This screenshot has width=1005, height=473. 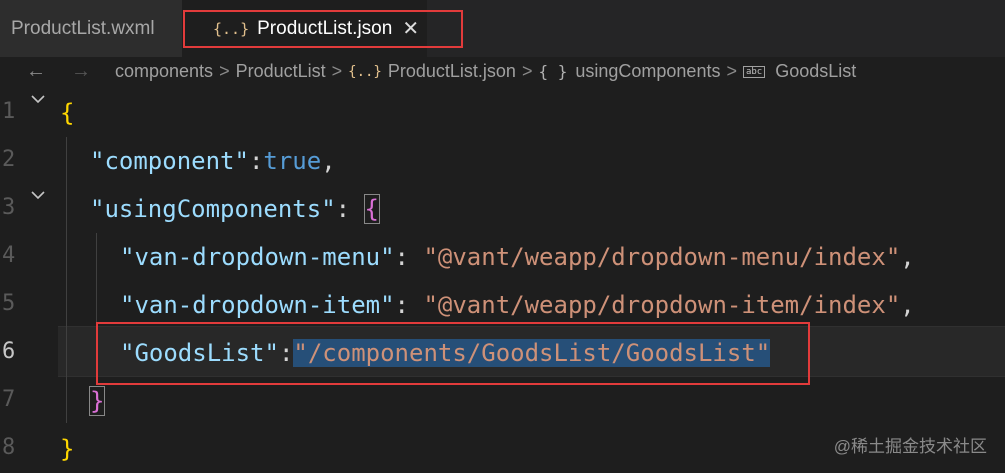 I want to click on breadcrumb-item-usingcomponents: usingComponents, so click(x=647, y=71).